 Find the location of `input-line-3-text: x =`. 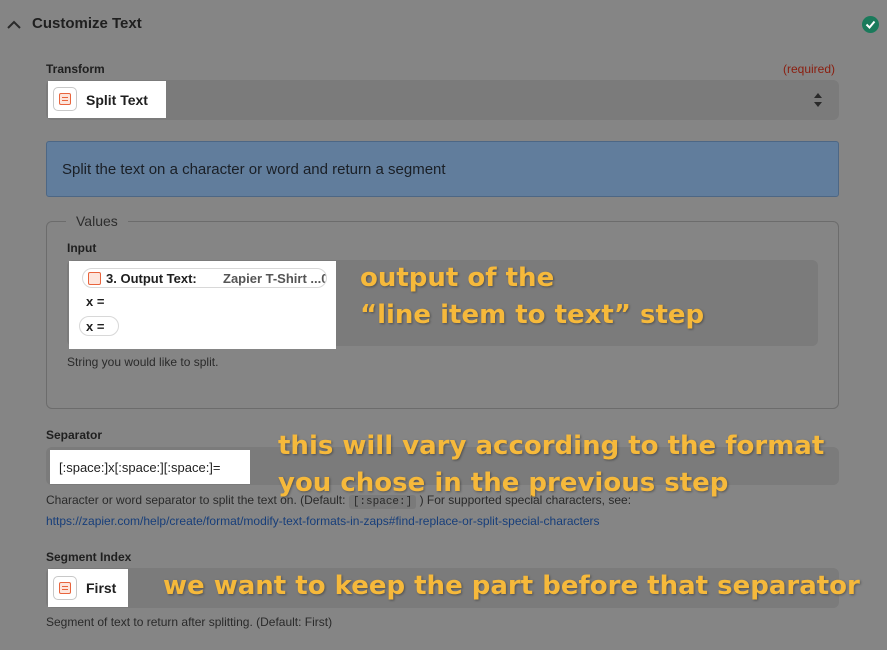

input-line-3-text: x = is located at coordinates (95, 326).